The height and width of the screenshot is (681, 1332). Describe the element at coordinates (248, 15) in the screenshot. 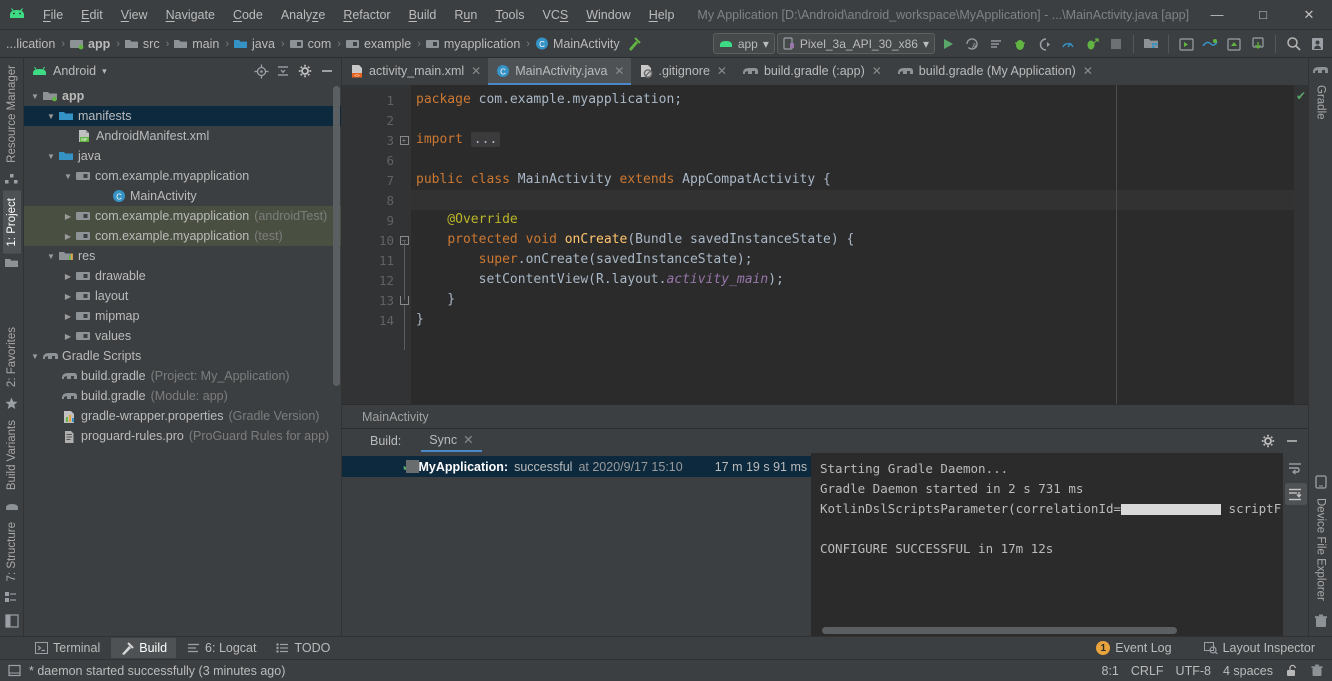

I see `menu-item-code: Code` at that location.